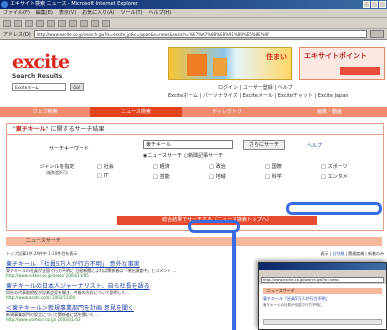  Describe the element at coordinates (40, 23) in the screenshot. I see `refresh-icon` at that location.